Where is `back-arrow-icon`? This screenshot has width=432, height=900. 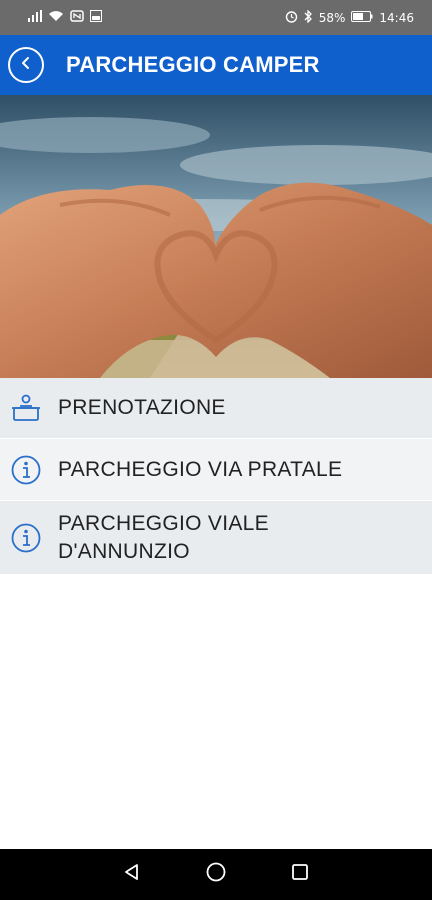 back-arrow-icon is located at coordinates (26, 65).